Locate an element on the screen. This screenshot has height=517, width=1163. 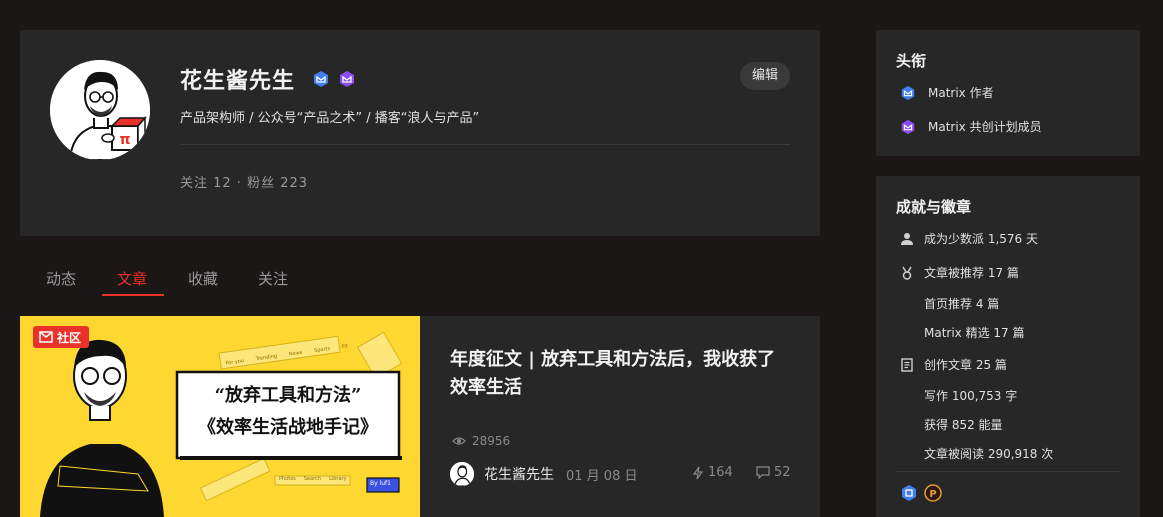
cover-tag: 社区 is located at coordinates (61, 337).